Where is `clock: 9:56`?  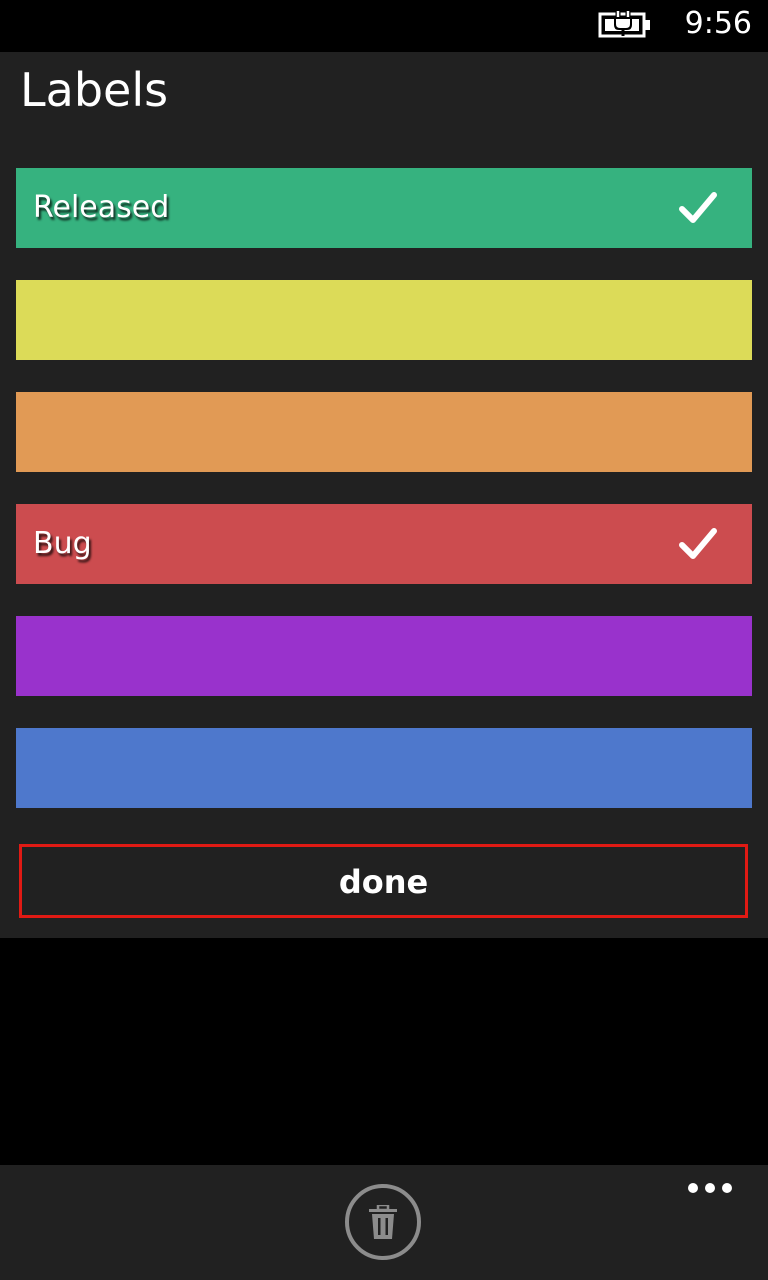 clock: 9:56 is located at coordinates (718, 23).